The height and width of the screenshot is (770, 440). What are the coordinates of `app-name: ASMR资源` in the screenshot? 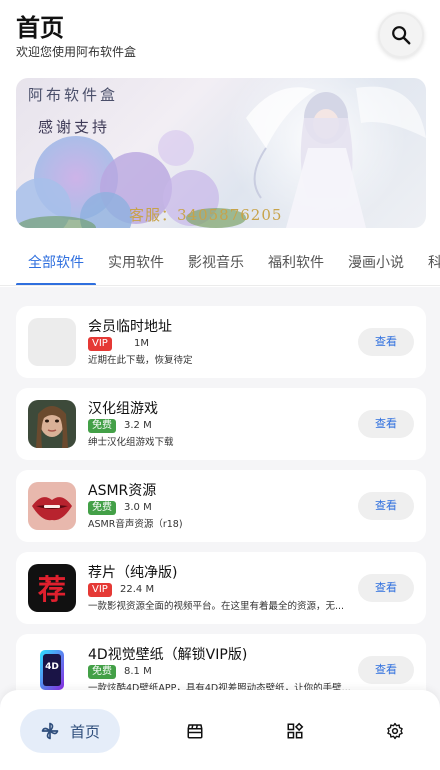 It's located at (122, 491).